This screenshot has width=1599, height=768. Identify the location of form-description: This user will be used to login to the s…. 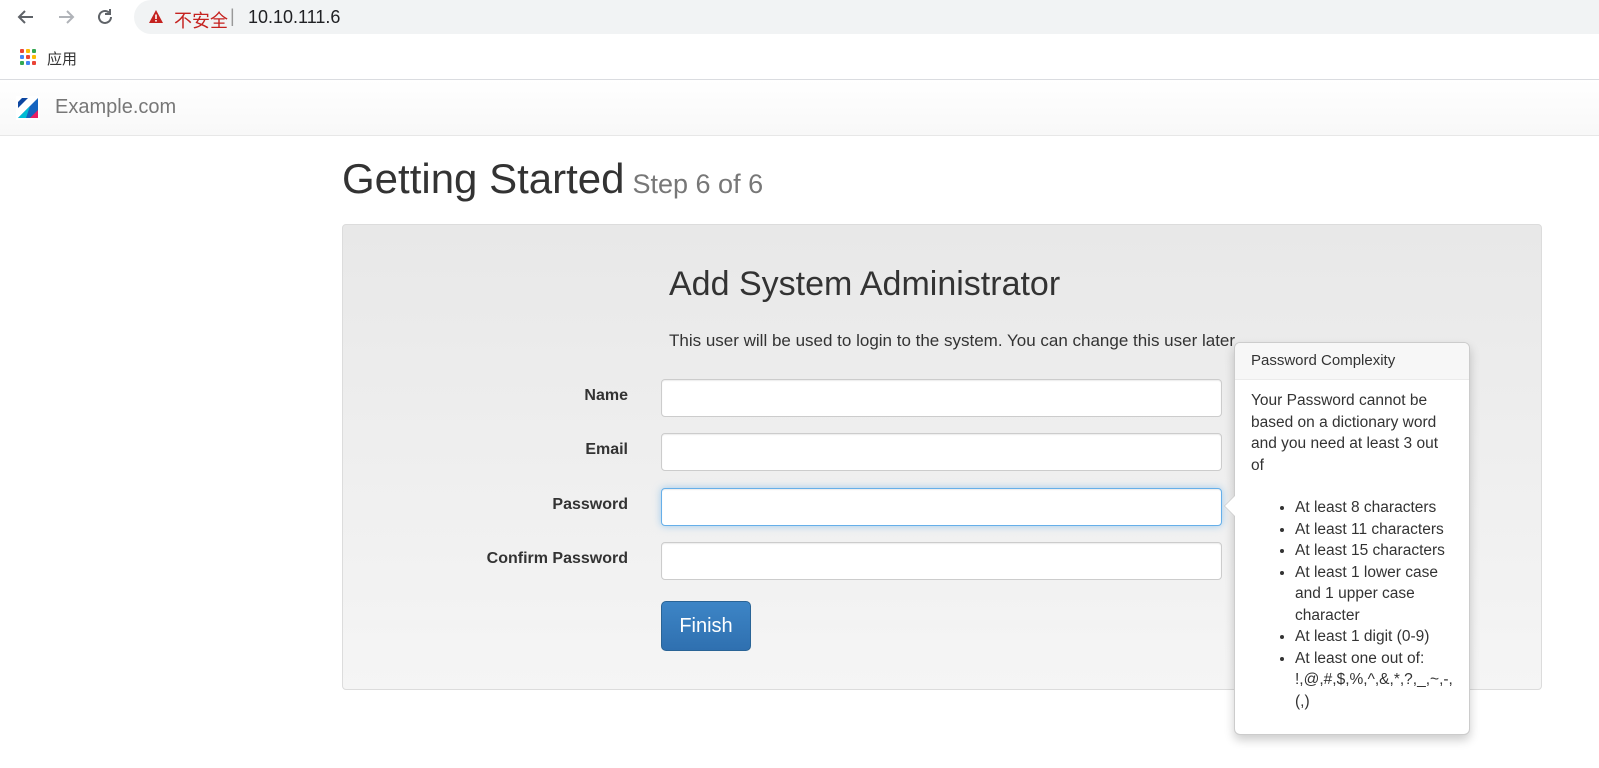
(954, 340).